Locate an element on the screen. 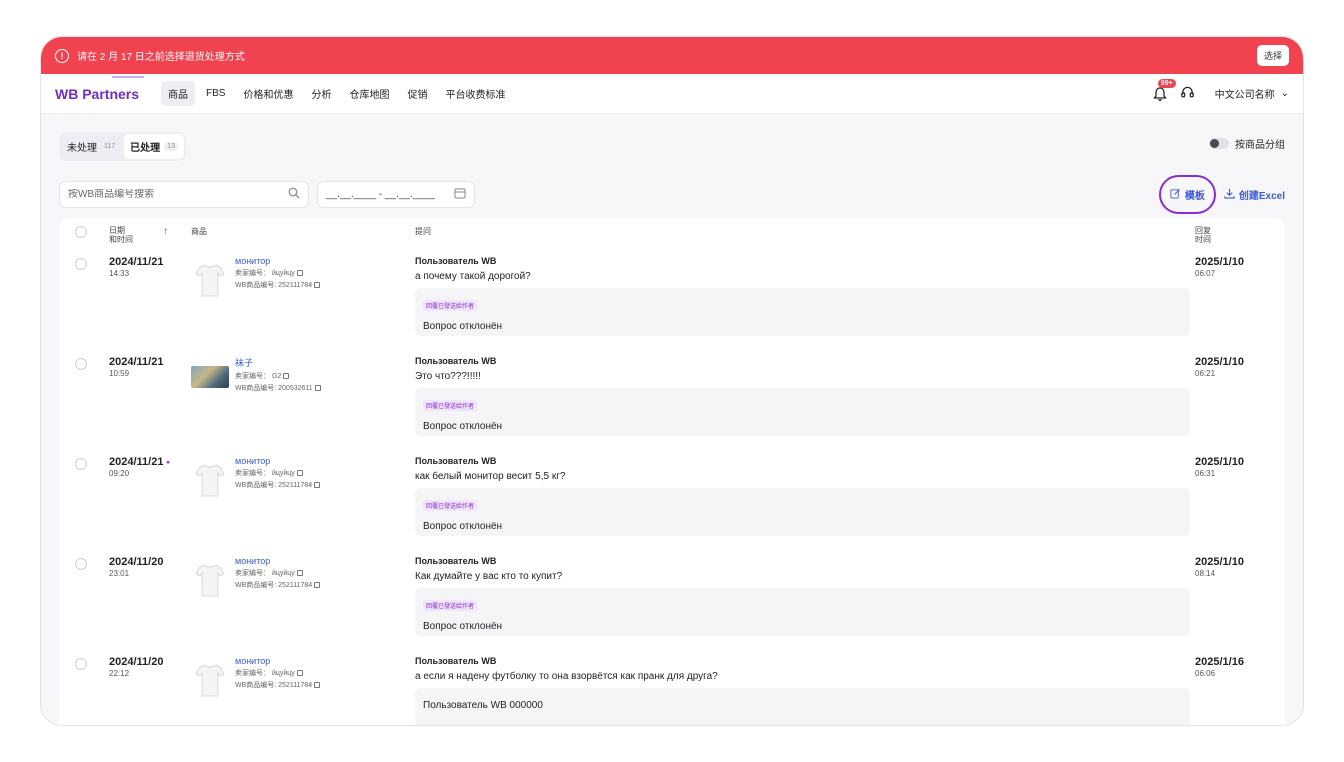 This screenshot has width=1344, height=762. headset-icon is located at coordinates (1187, 94).